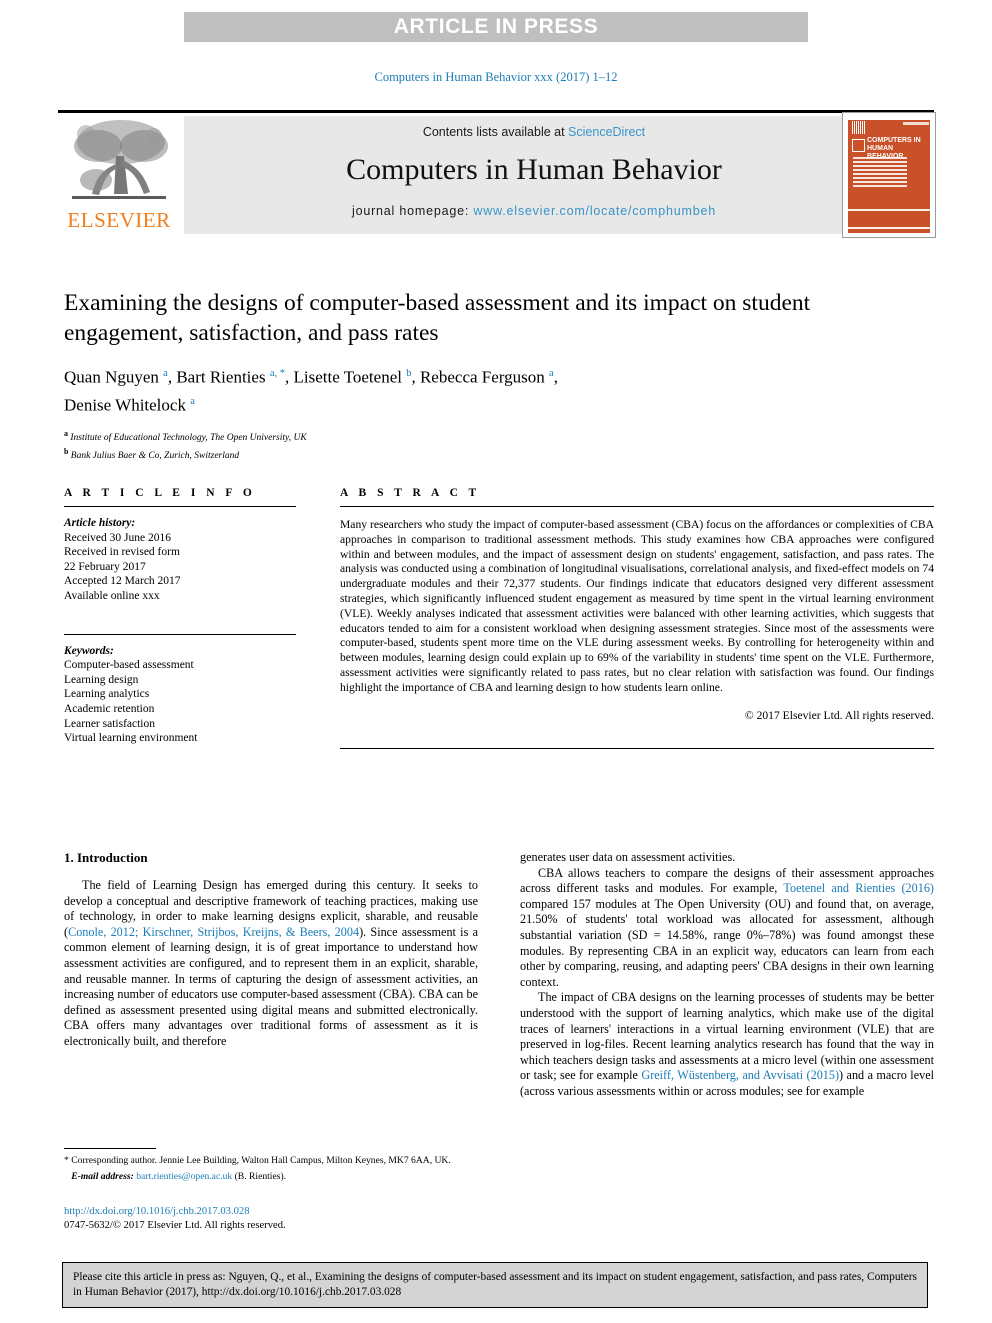  What do you see at coordinates (122, 552) in the screenshot?
I see `history-line: Received in revised form` at bounding box center [122, 552].